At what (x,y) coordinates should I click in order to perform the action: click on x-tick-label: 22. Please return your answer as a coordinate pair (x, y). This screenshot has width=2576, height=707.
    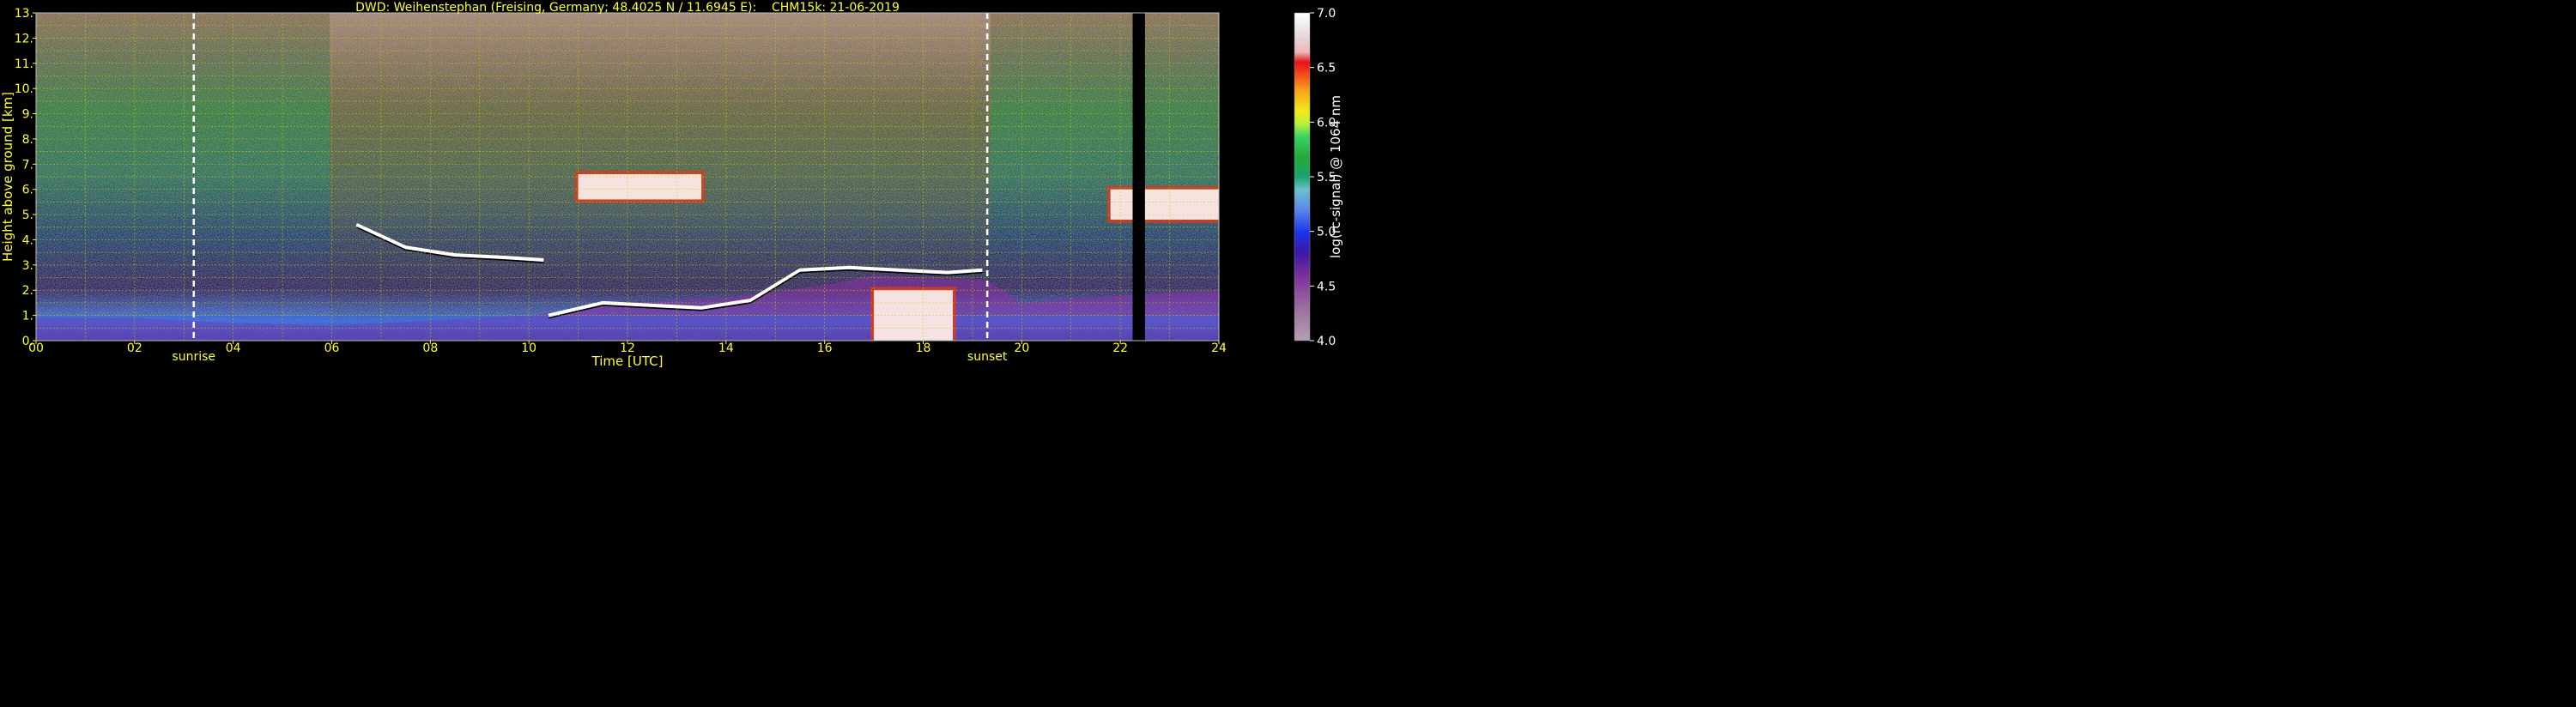
    Looking at the image, I should click on (1120, 348).